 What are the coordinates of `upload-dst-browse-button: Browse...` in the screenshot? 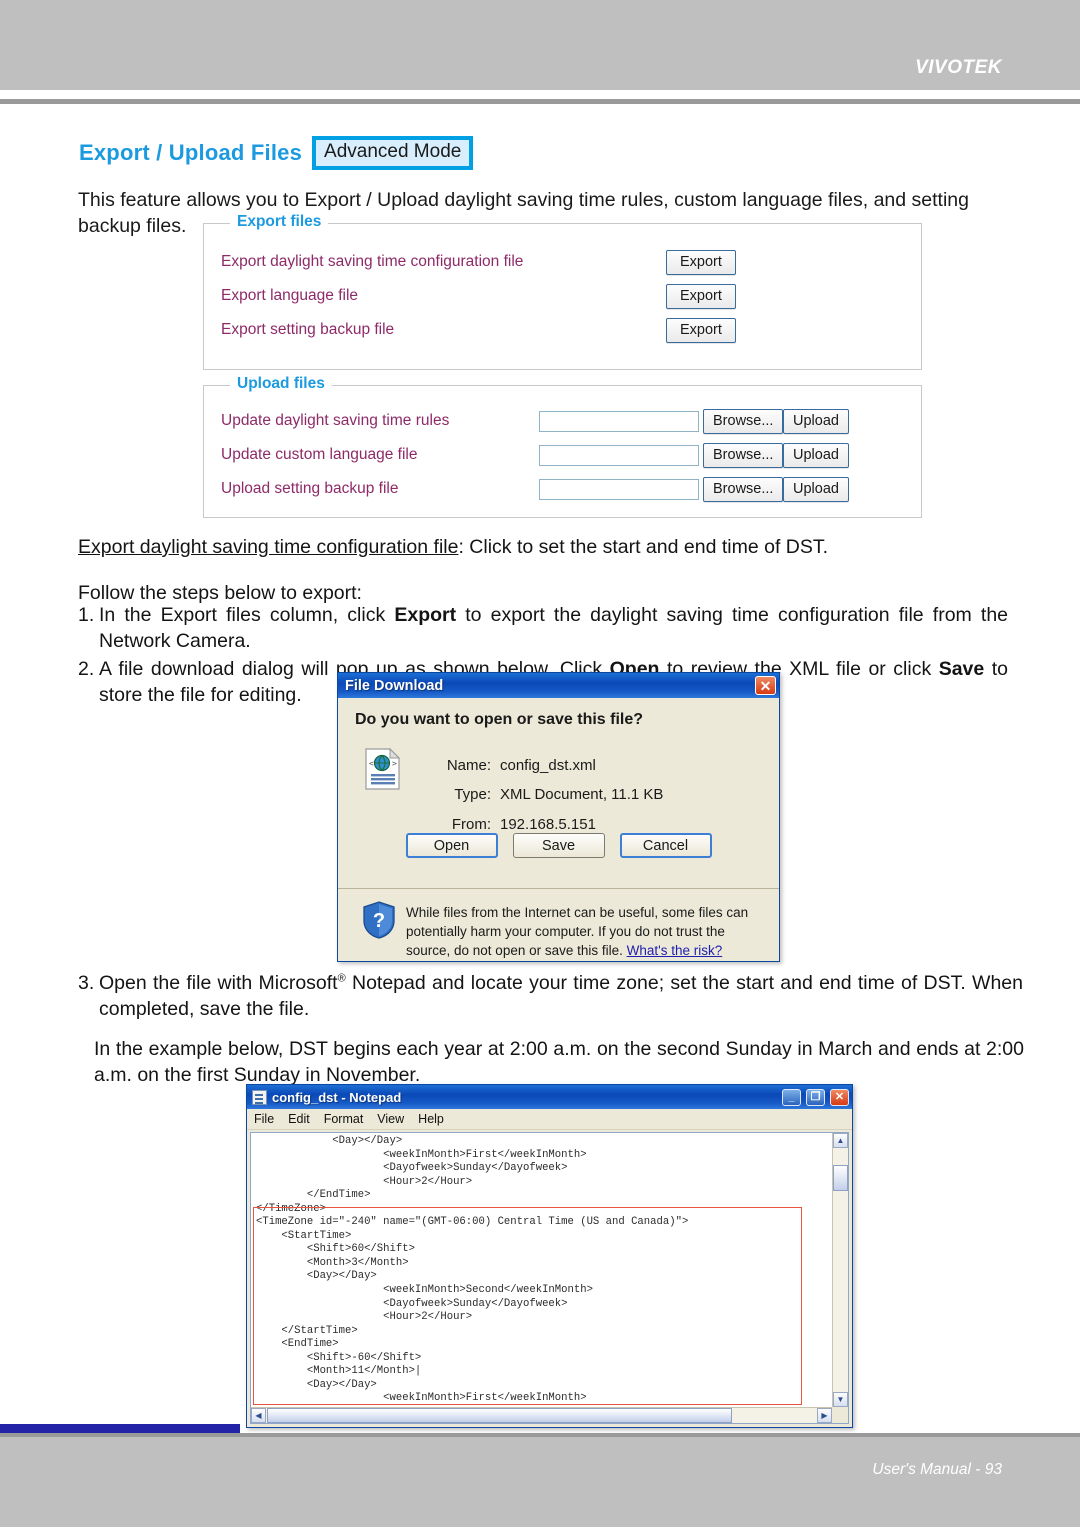 It's located at (743, 421).